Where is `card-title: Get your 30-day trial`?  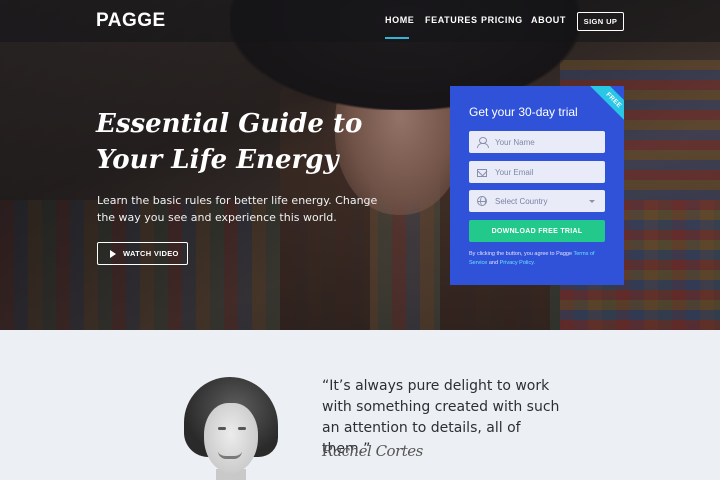
card-title: Get your 30-day trial is located at coordinates (523, 112).